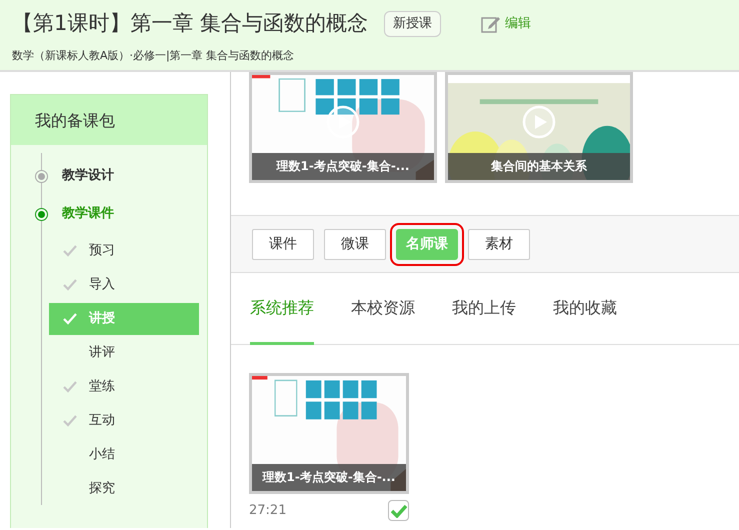 Image resolution: width=739 pixels, height=530 pixels. Describe the element at coordinates (190, 23) in the screenshot. I see `lesson-title: 【第1课时】第一章 集合与函数的概念` at that location.